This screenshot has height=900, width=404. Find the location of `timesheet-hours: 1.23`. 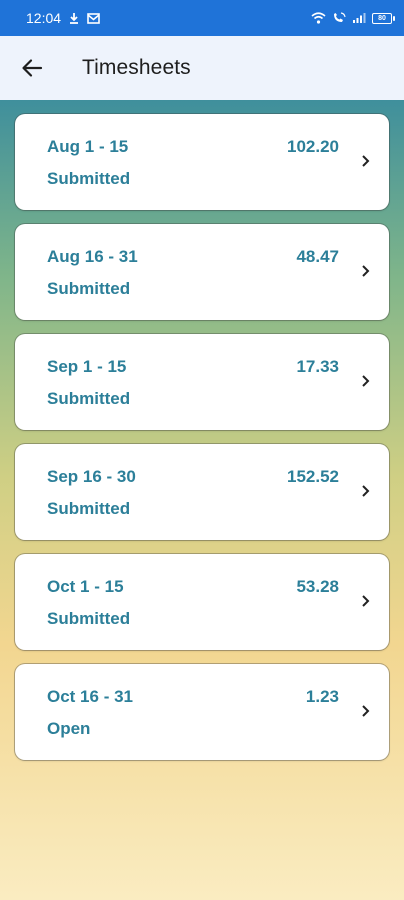

timesheet-hours: 1.23 is located at coordinates (322, 696).